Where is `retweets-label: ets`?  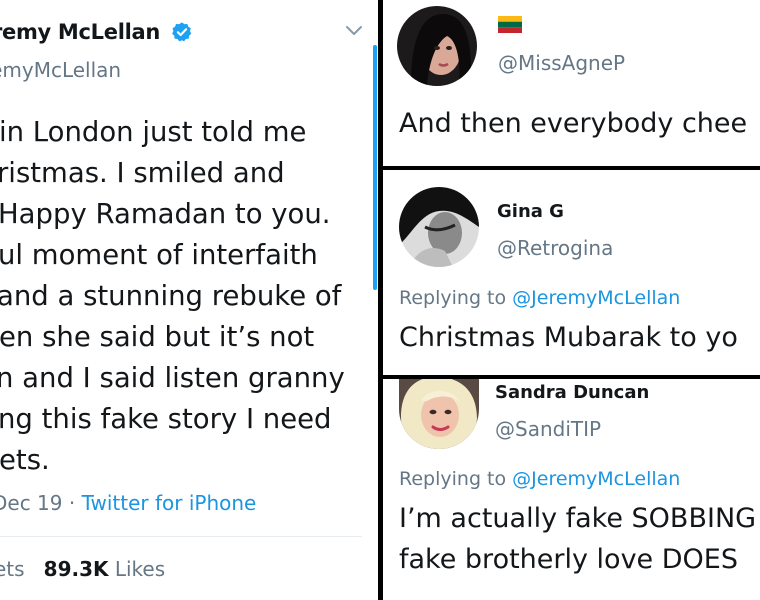
retweets-label: ets is located at coordinates (12, 569).